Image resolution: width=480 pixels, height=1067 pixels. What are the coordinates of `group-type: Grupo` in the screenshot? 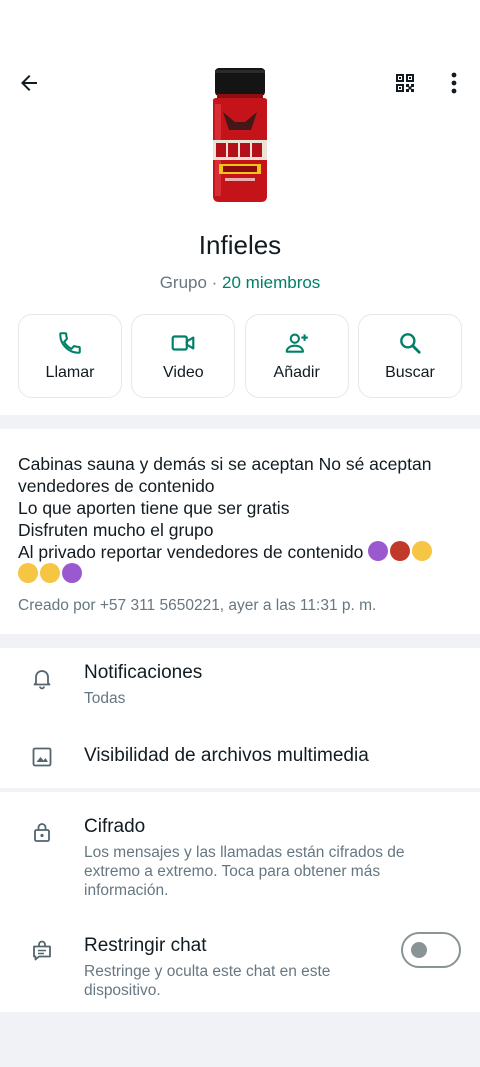 It's located at (183, 282).